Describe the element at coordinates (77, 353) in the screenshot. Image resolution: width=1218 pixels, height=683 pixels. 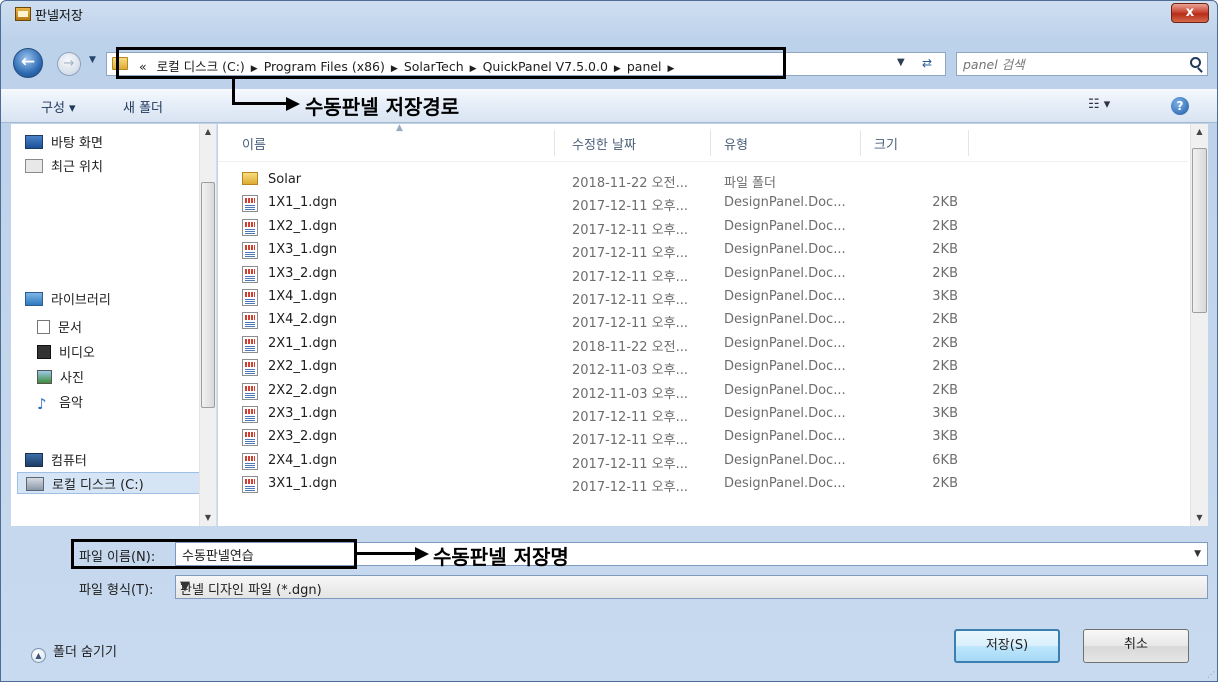
I see `nav-item-label: 비디오` at that location.